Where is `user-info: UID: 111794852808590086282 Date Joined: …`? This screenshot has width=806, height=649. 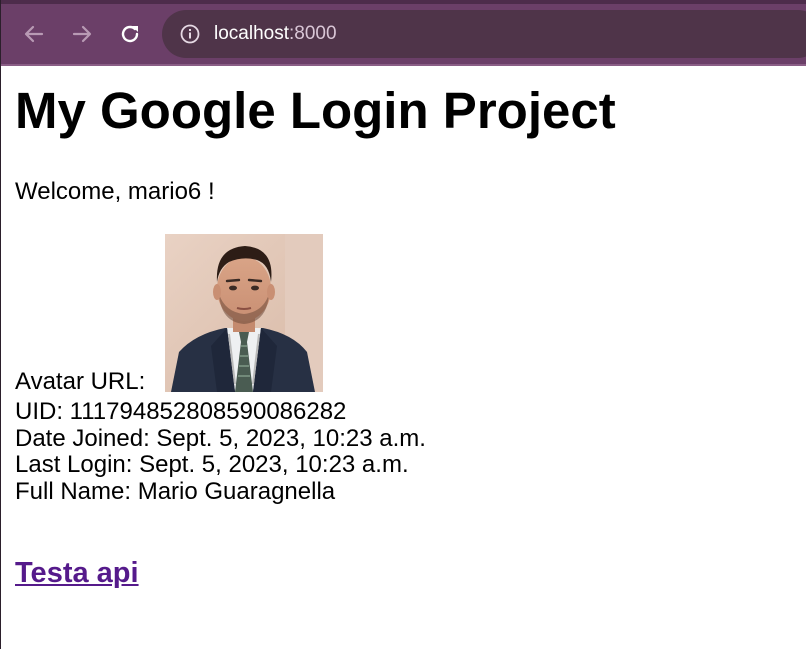
user-info: UID: 111794852808590086282 Date Joined: … is located at coordinates (220, 451).